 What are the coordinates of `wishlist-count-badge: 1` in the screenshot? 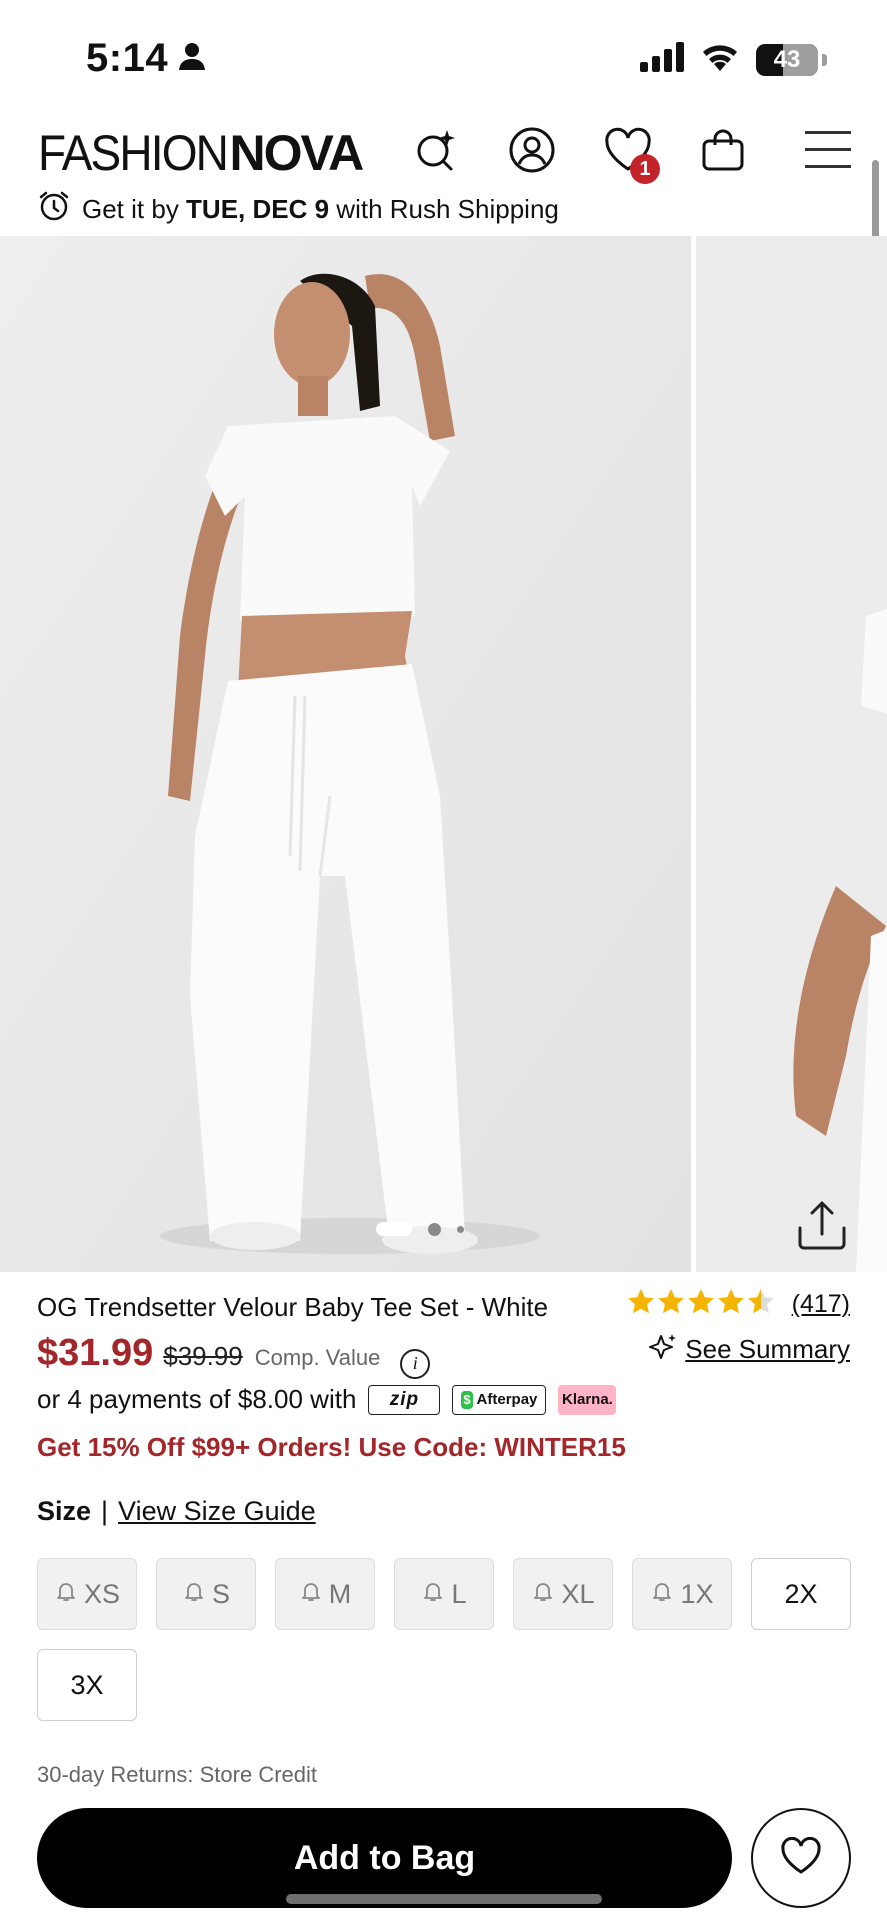 It's located at (645, 169).